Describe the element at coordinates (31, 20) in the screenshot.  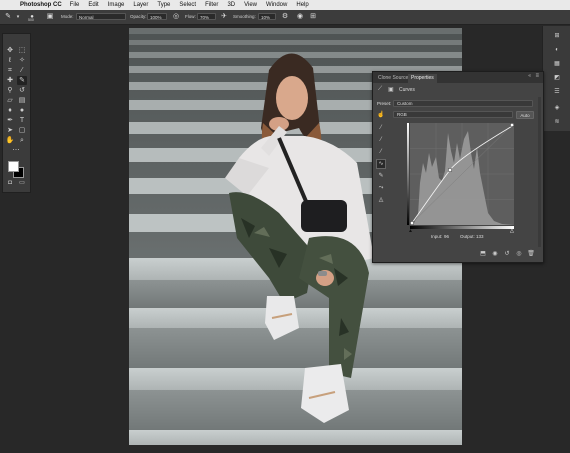
I see `brush-size-label: 500` at that location.